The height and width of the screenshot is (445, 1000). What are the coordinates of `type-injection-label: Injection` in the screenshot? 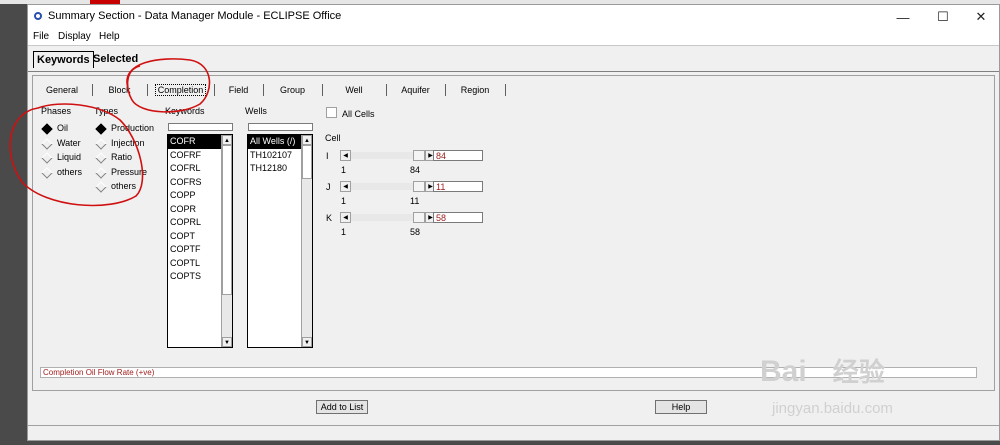 It's located at (128, 143).